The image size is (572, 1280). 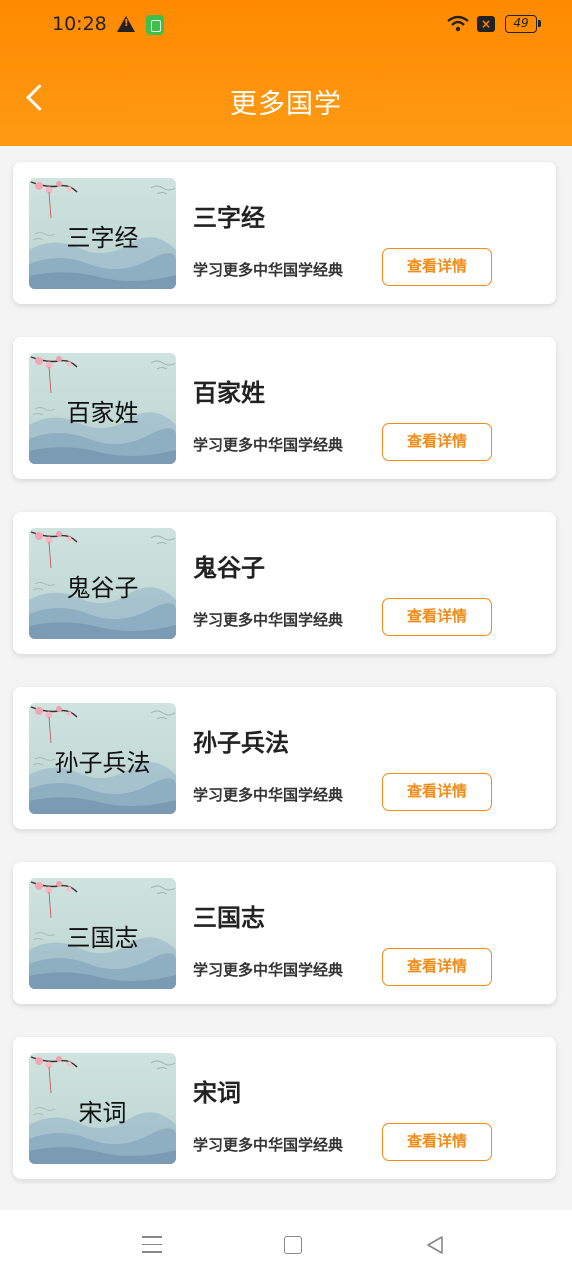 I want to click on status-bar: 10:28 × 49, so click(x=286, y=25).